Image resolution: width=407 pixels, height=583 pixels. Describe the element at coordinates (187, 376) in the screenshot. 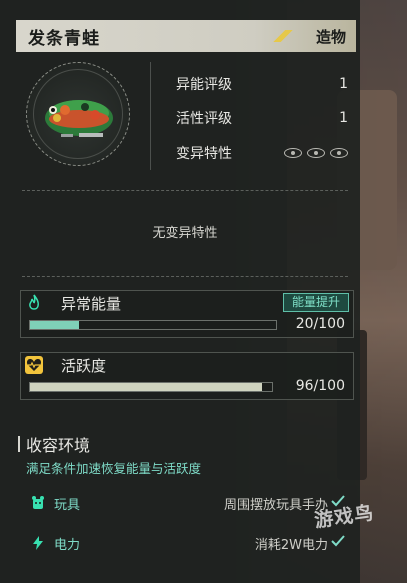

I see `activity-panel: 活跃度 96/100` at that location.